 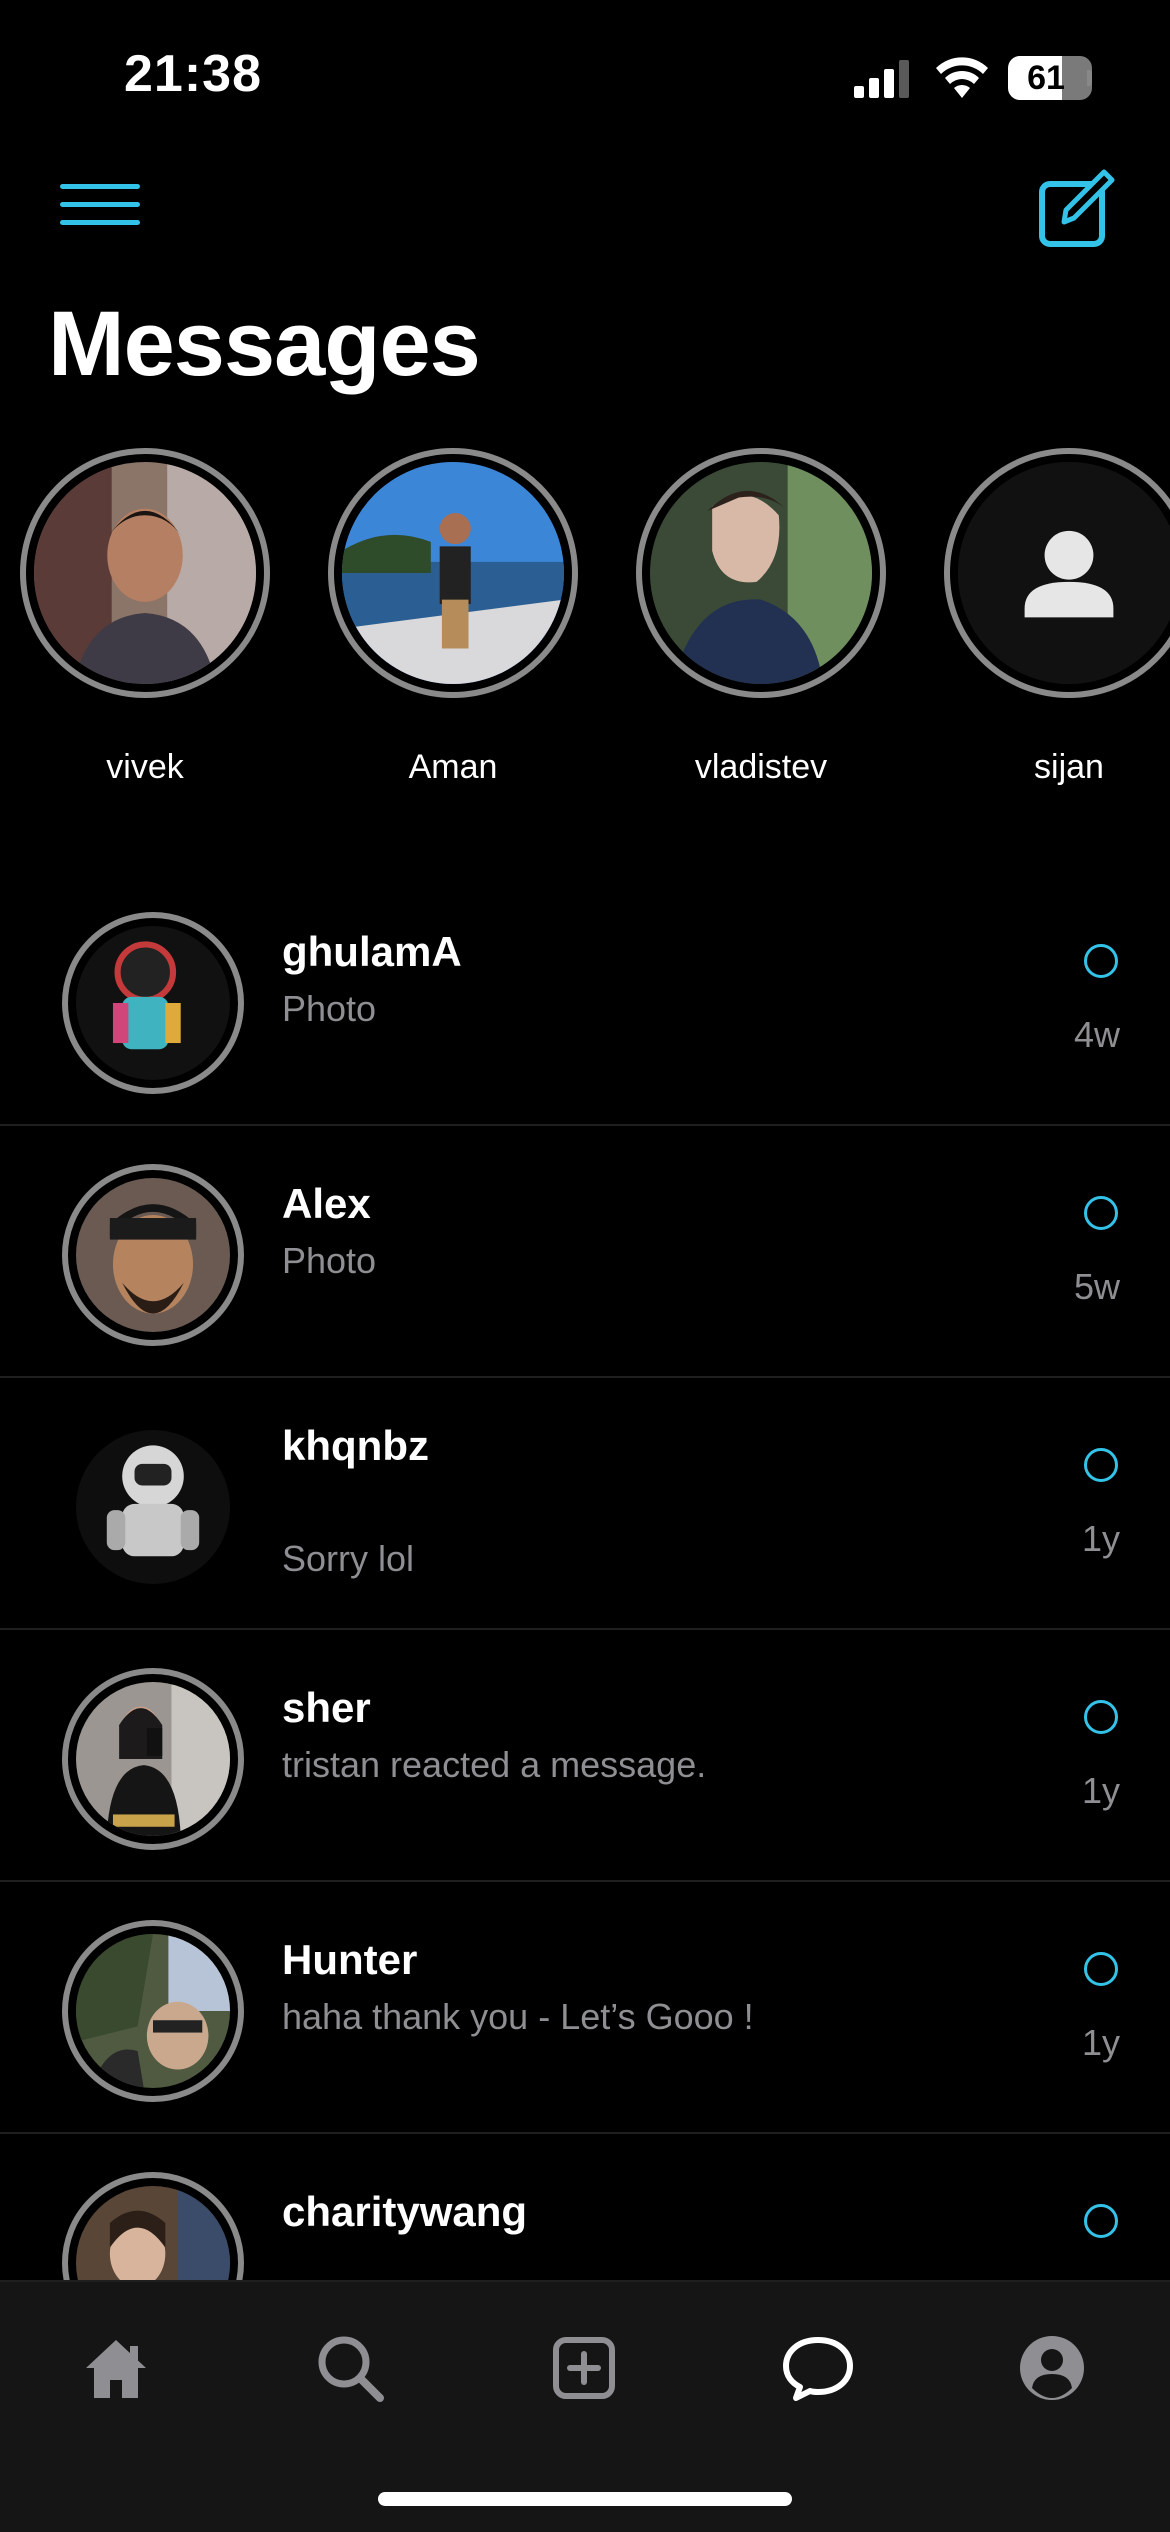 I want to click on conversation-row: Hunter haha thank you - Let’s Gooo ! 1y, so click(x=585, y=2008).